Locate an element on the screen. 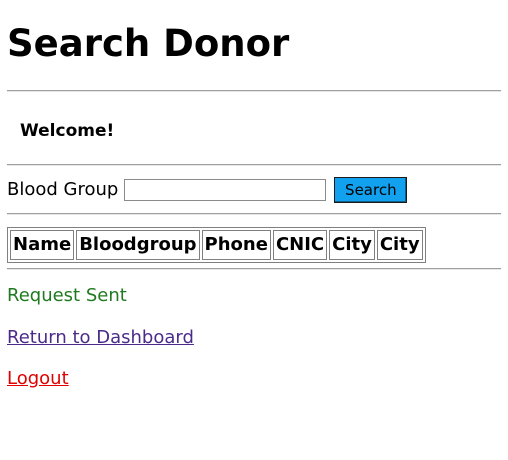 This screenshot has height=460, width=508. donor-table-container: Name Bloodgroup Phone CNIC City City is located at coordinates (254, 241).